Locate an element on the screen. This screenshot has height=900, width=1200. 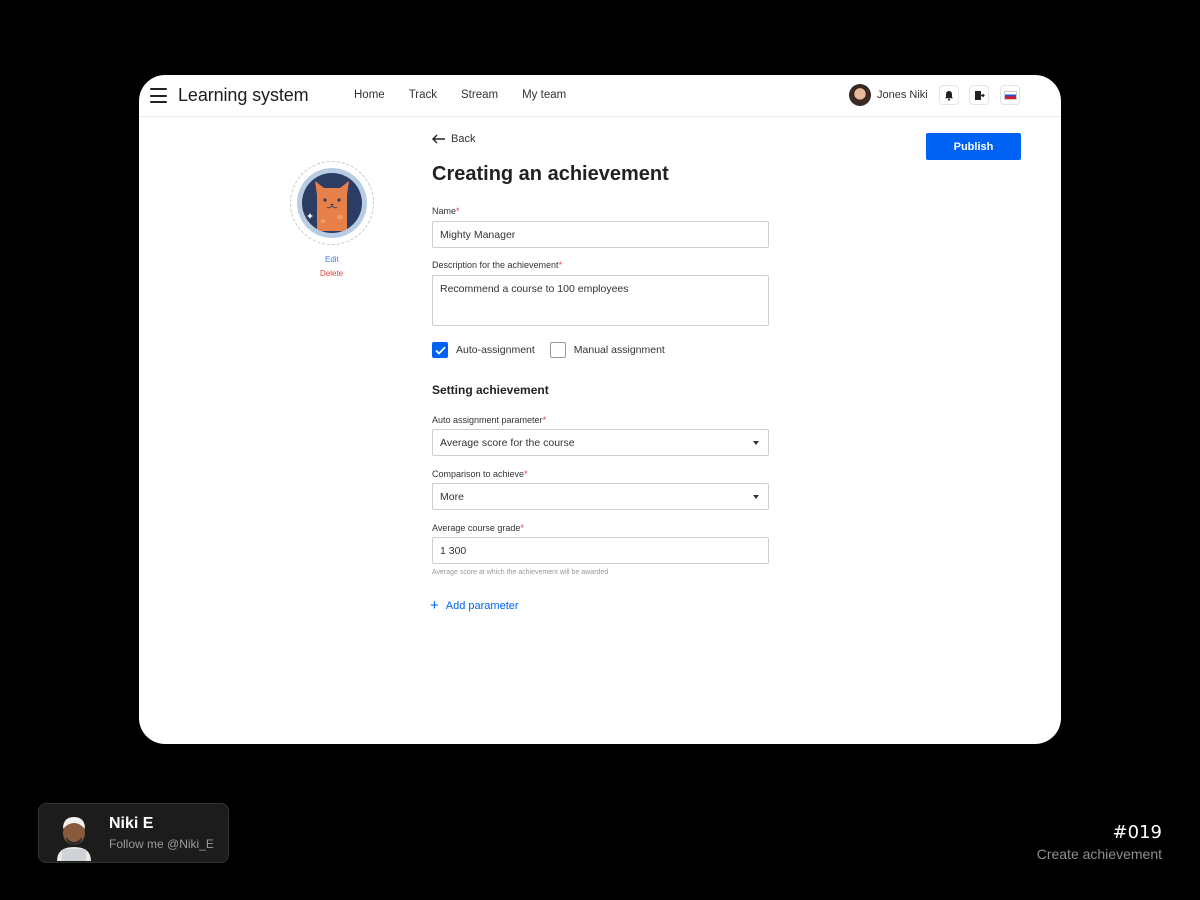
description-input: Recommend a course to 100 employees is located at coordinates (600, 300).